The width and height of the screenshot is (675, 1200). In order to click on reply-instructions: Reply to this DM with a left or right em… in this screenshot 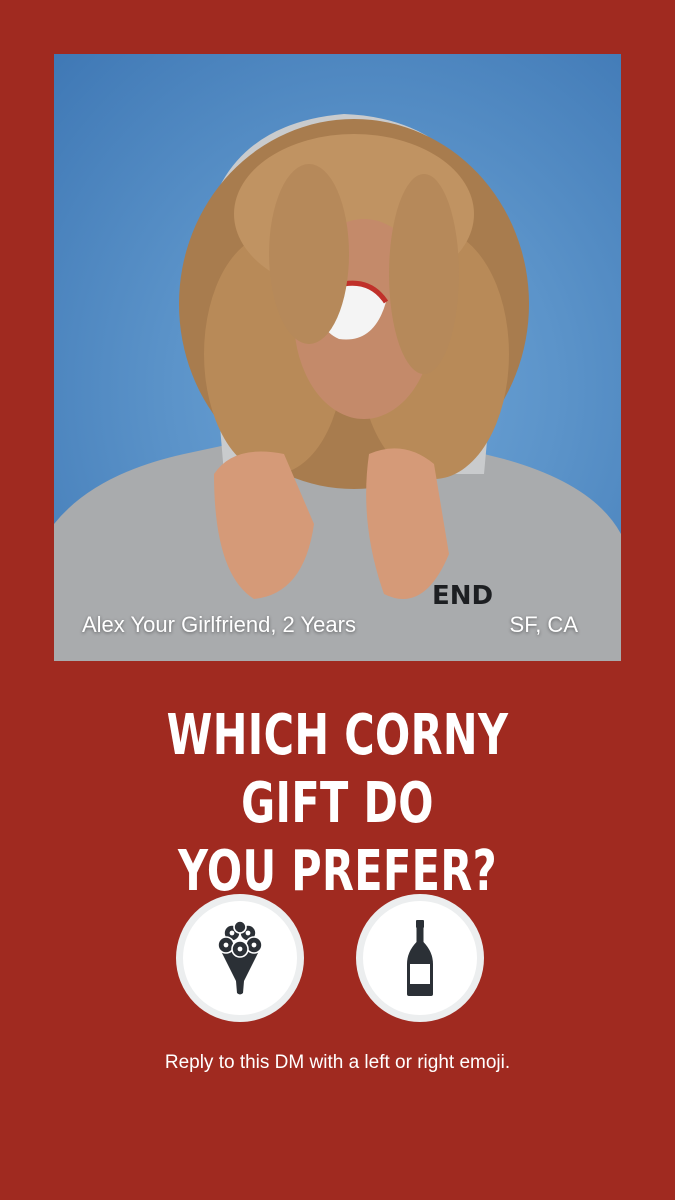, I will do `click(337, 1062)`.